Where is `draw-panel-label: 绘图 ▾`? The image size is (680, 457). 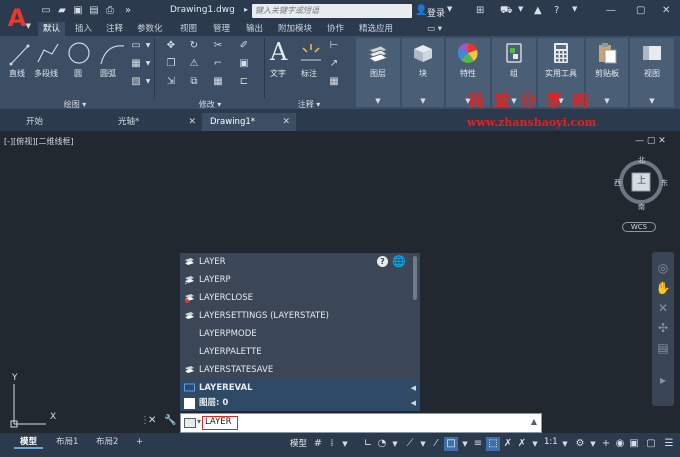
draw-panel-label: 绘图 ▾ is located at coordinates (75, 104).